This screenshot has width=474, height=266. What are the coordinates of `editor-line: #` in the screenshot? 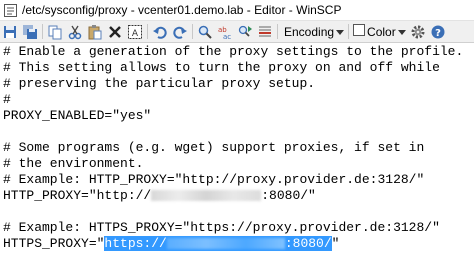 It's located at (7, 99).